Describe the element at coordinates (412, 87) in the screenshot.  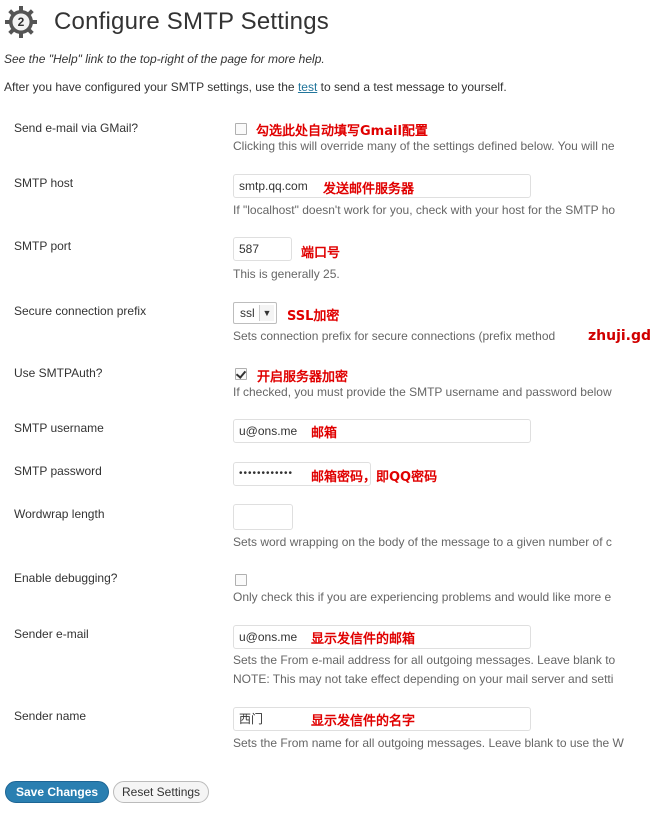
I see `intro-after: to send a test message to yourself.` at that location.